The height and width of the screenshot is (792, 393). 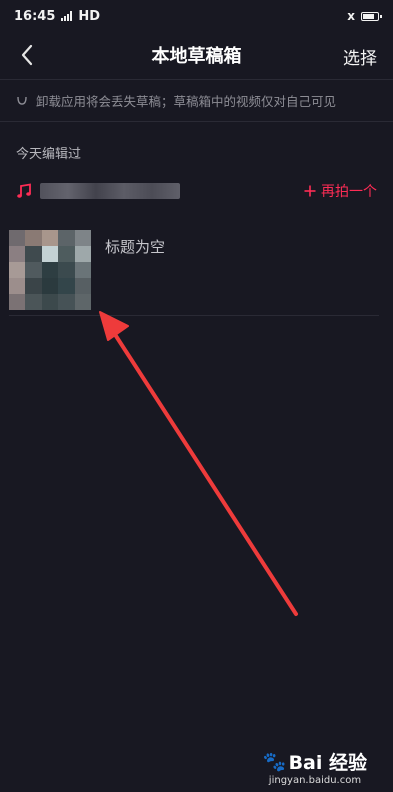 What do you see at coordinates (351, 16) in the screenshot?
I see `mute-icon: ⅹ` at bounding box center [351, 16].